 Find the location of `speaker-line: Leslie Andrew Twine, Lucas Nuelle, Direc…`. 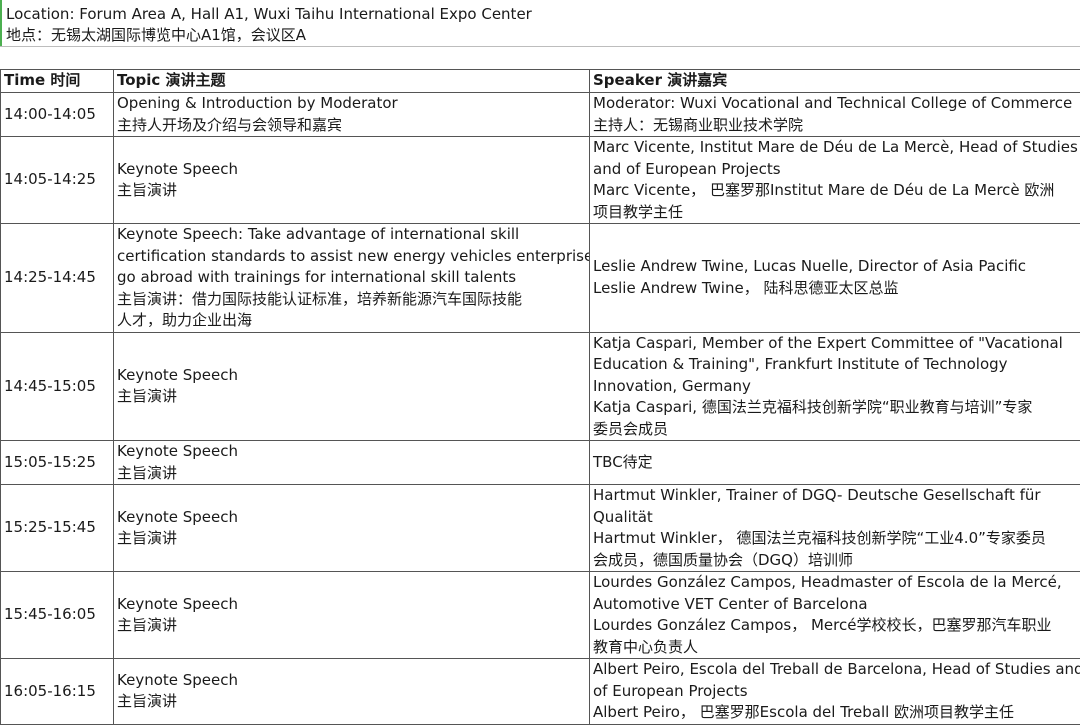

speaker-line: Leslie Andrew Twine, Lucas Nuelle, Direc… is located at coordinates (836, 267).